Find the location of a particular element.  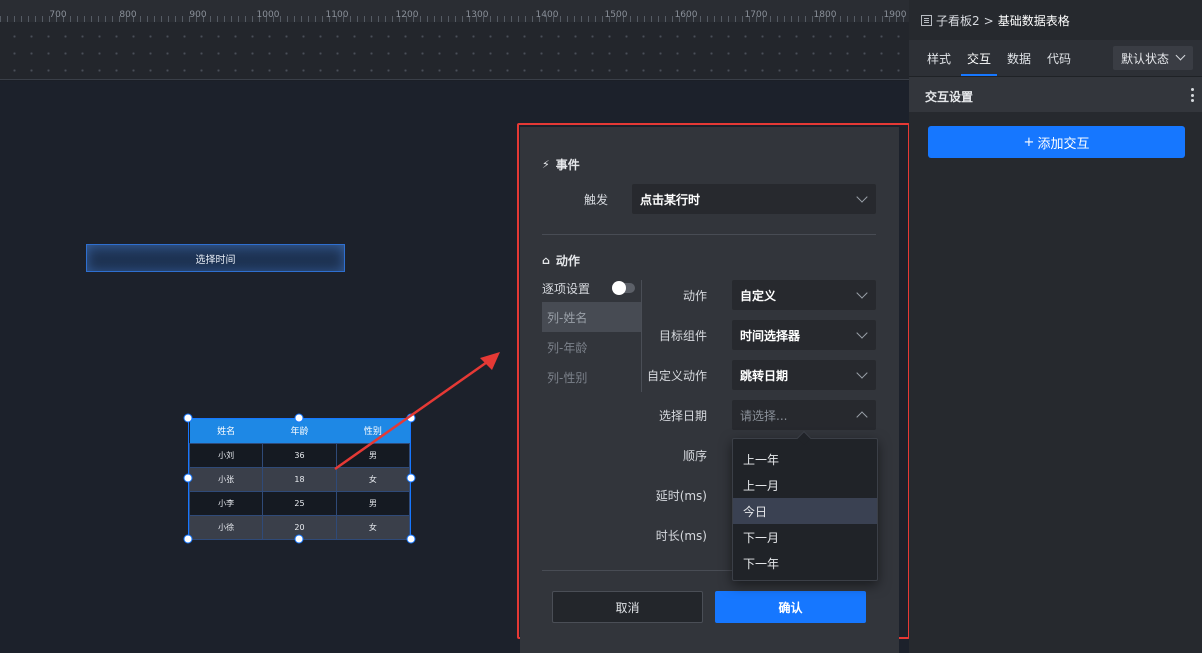

table-cell: 18 is located at coordinates (299, 479).